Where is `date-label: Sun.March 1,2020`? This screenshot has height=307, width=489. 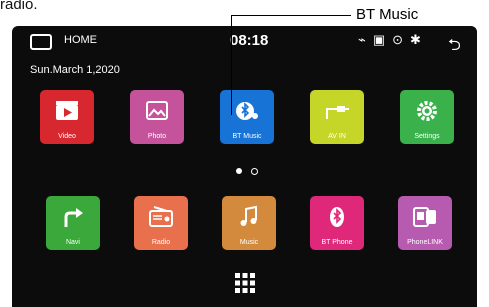
date-label: Sun.March 1,2020 is located at coordinates (75, 70).